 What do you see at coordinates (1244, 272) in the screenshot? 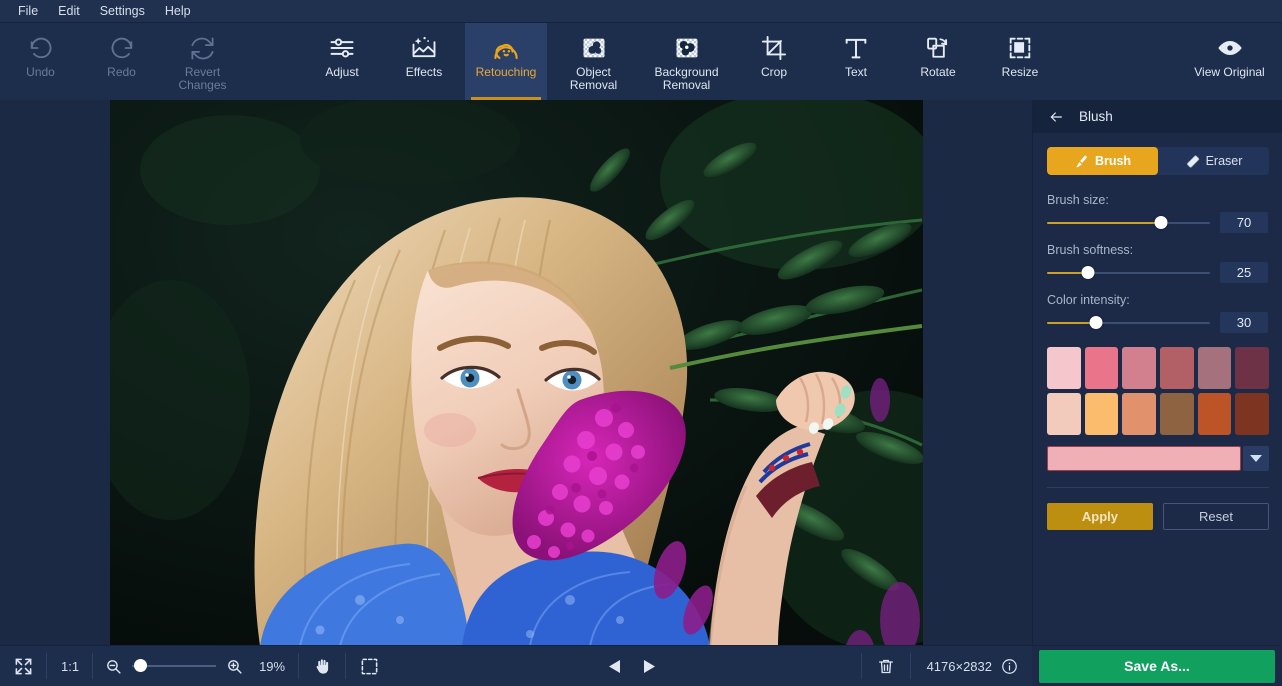
I see `brush-softness-value: 25` at bounding box center [1244, 272].